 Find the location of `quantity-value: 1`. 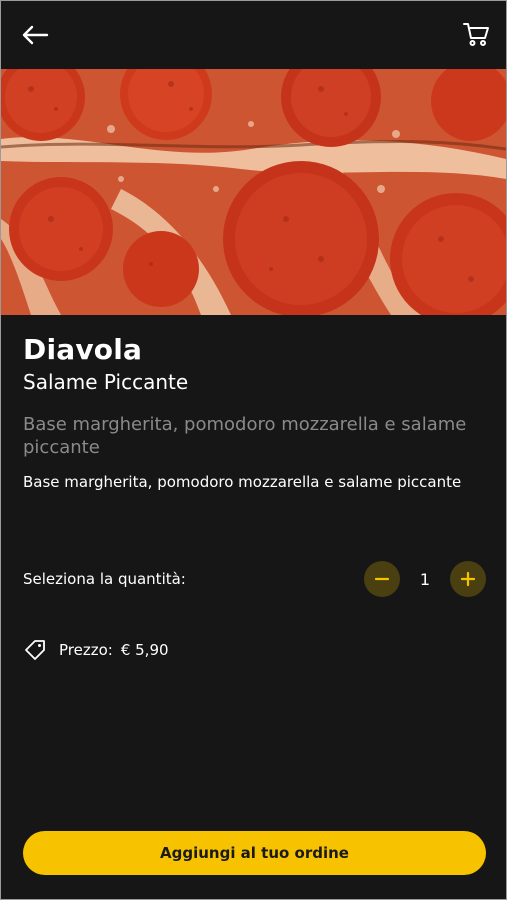

quantity-value: 1 is located at coordinates (425, 579).